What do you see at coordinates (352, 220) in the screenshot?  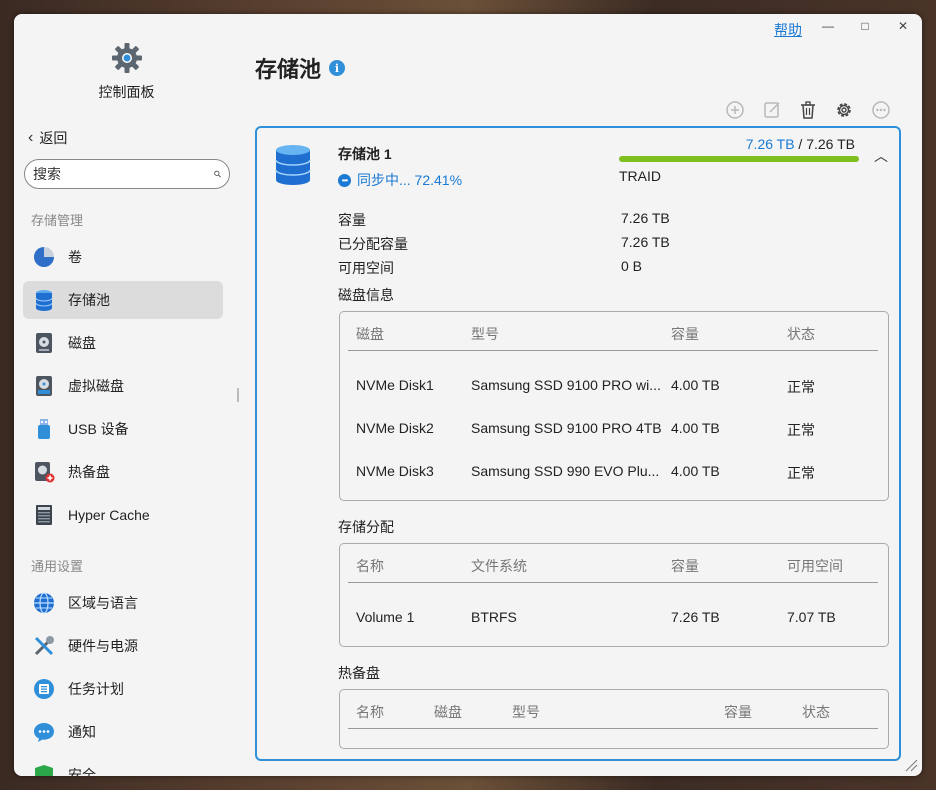 I see `prop-key: 容量` at bounding box center [352, 220].